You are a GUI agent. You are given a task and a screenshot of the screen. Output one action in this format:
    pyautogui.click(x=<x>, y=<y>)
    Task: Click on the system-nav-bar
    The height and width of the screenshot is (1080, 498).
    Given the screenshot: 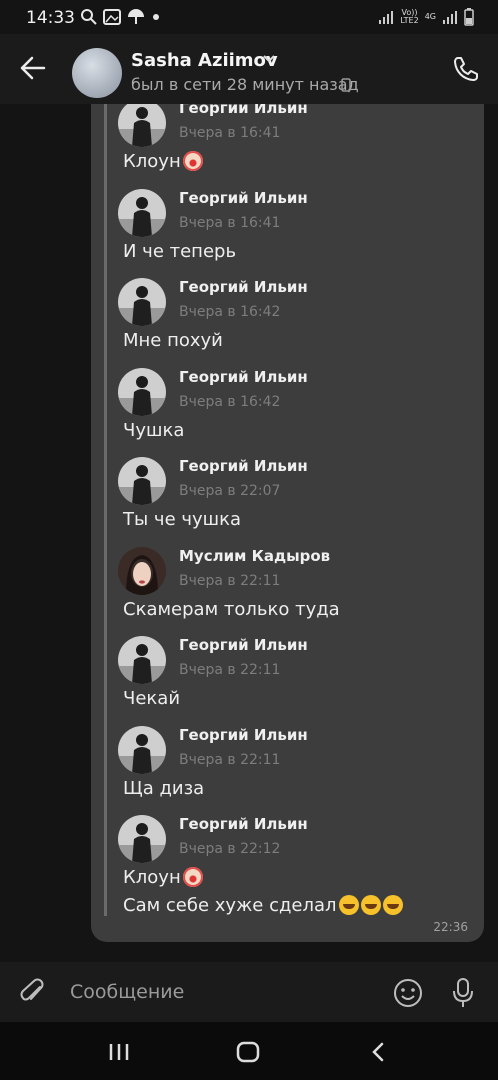 What is the action you would take?
    pyautogui.click(x=249, y=1051)
    